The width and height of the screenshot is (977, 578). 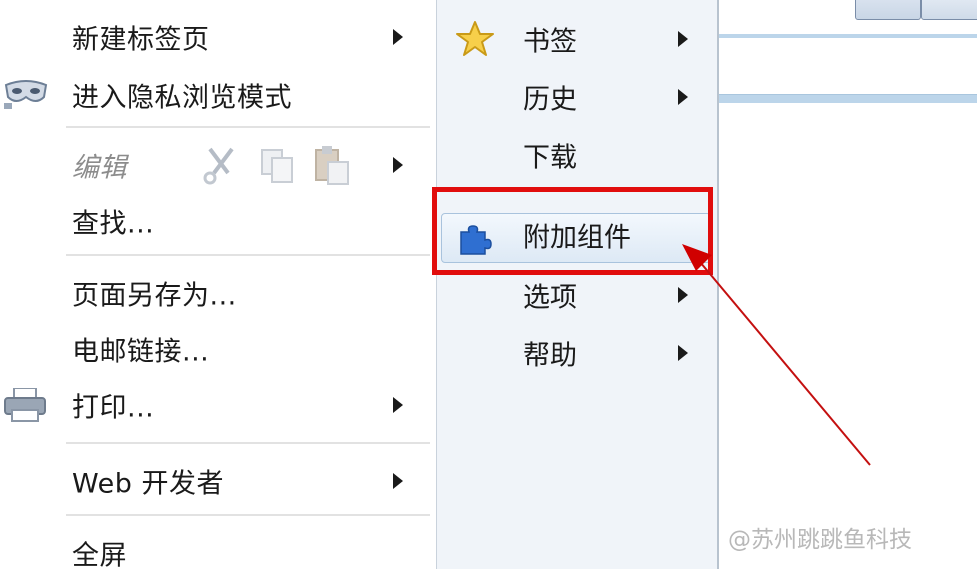 I want to click on menu-item-edit: 编辑, so click(x=217, y=165).